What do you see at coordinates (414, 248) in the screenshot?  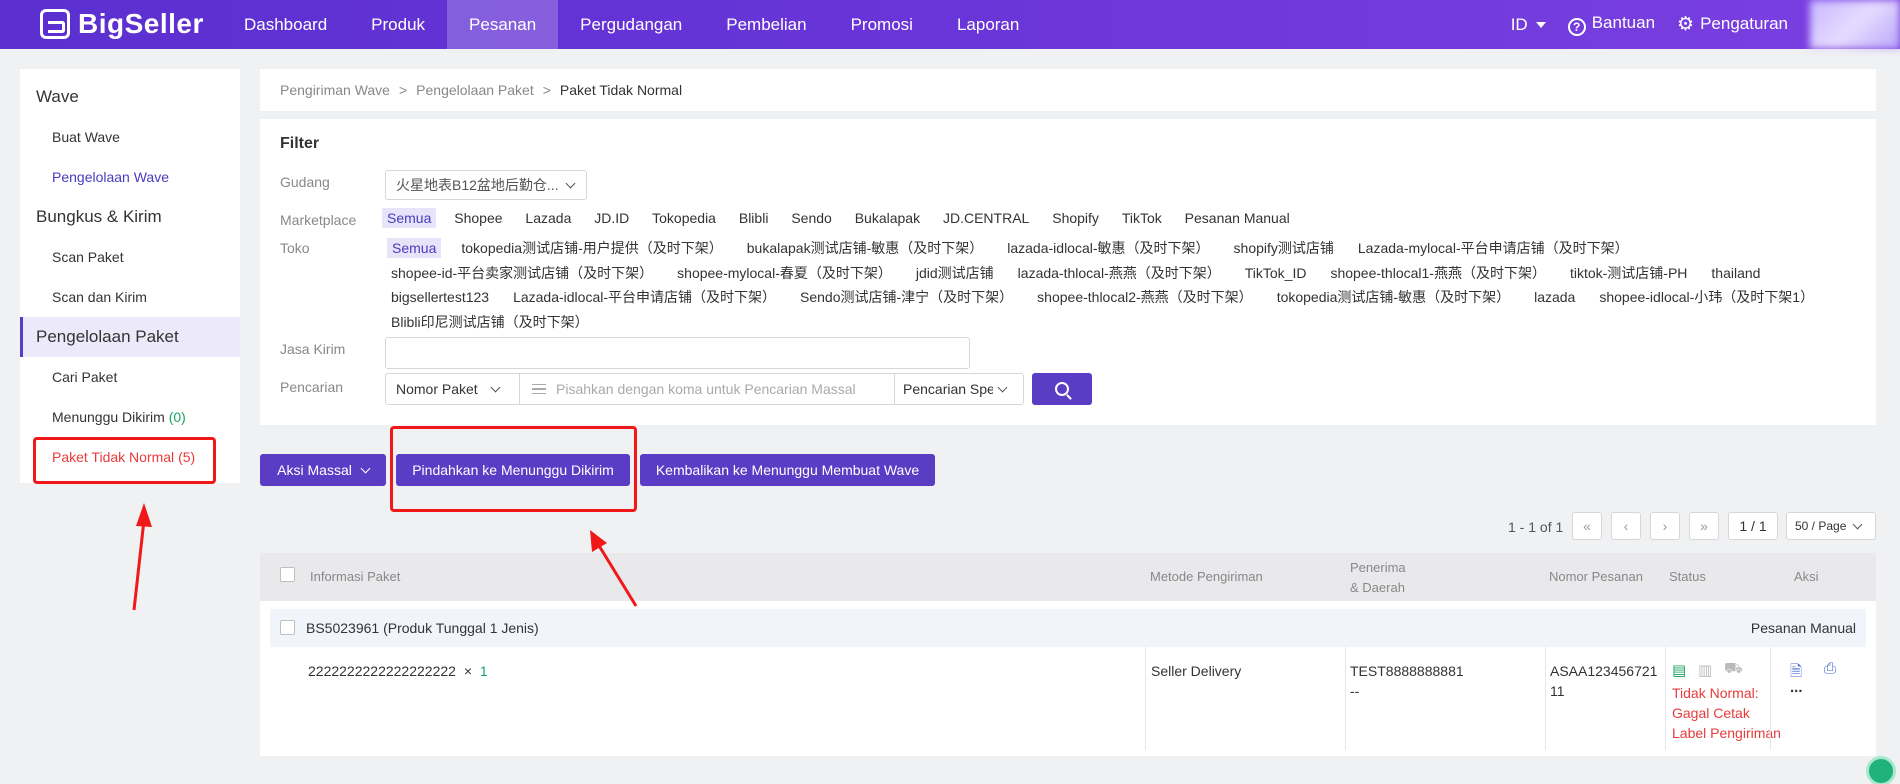 I see `store-chip-semua: Semua` at bounding box center [414, 248].